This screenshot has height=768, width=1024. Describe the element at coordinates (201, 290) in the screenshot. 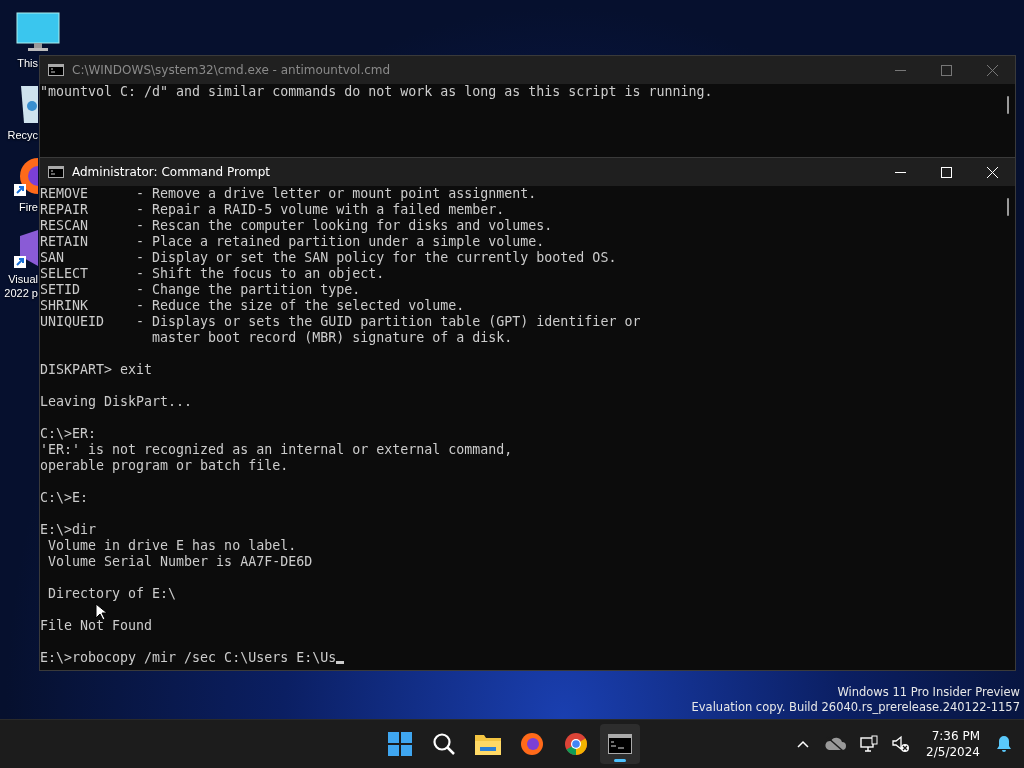

I see `console-line: SETID - Change the partition type.` at that location.